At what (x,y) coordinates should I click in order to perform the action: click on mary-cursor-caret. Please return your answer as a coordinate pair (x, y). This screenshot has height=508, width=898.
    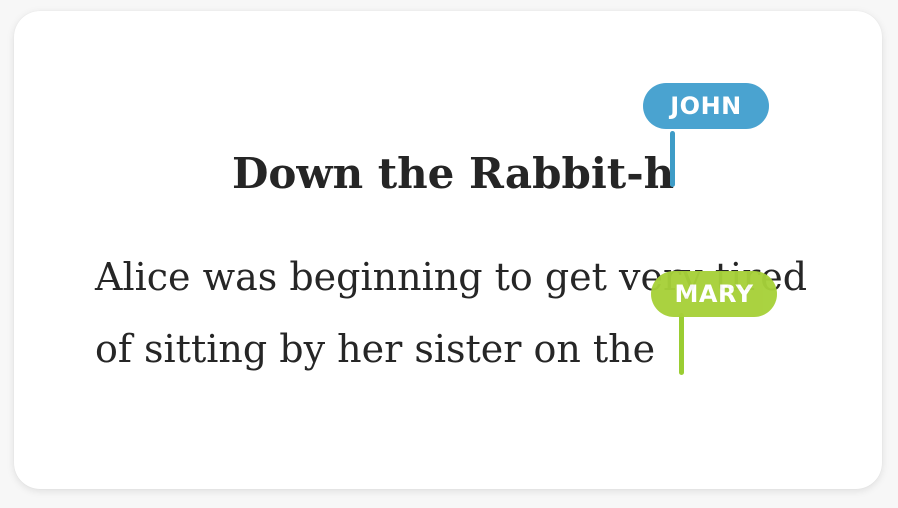
    Looking at the image, I should click on (681, 344).